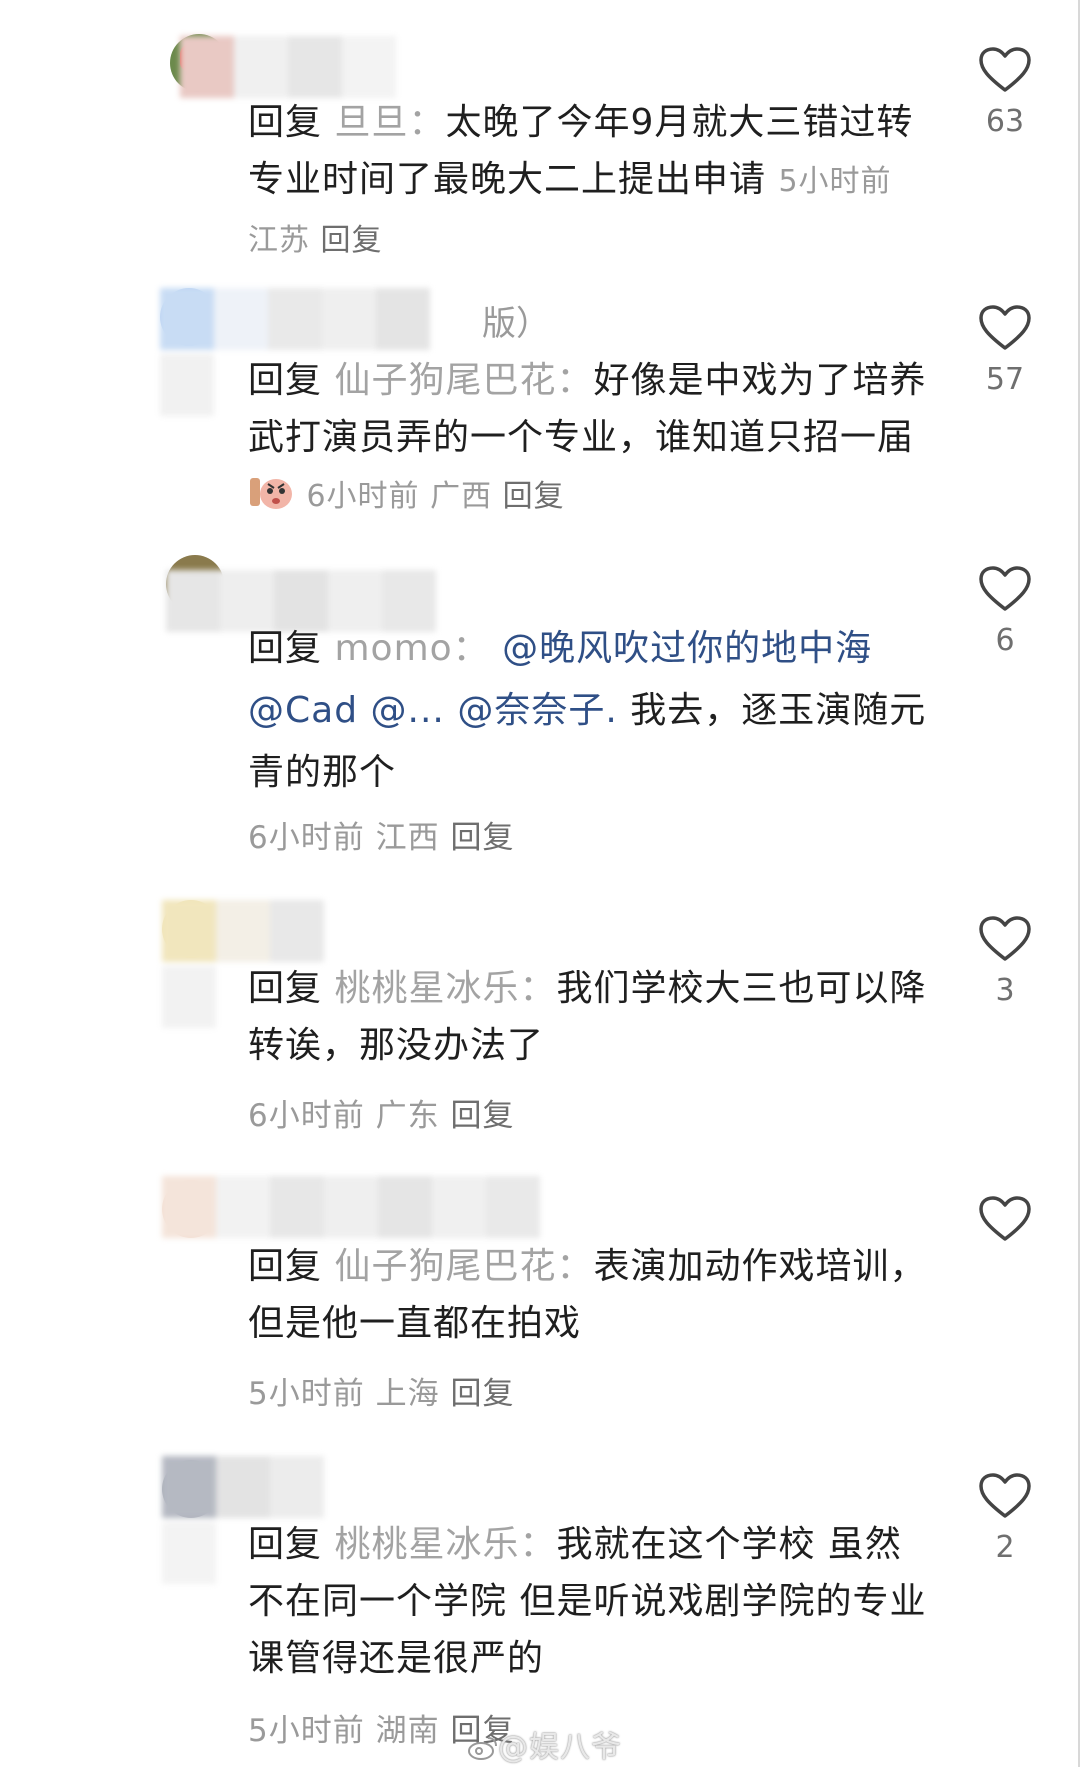  I want to click on like-button: 63, so click(1005, 92).